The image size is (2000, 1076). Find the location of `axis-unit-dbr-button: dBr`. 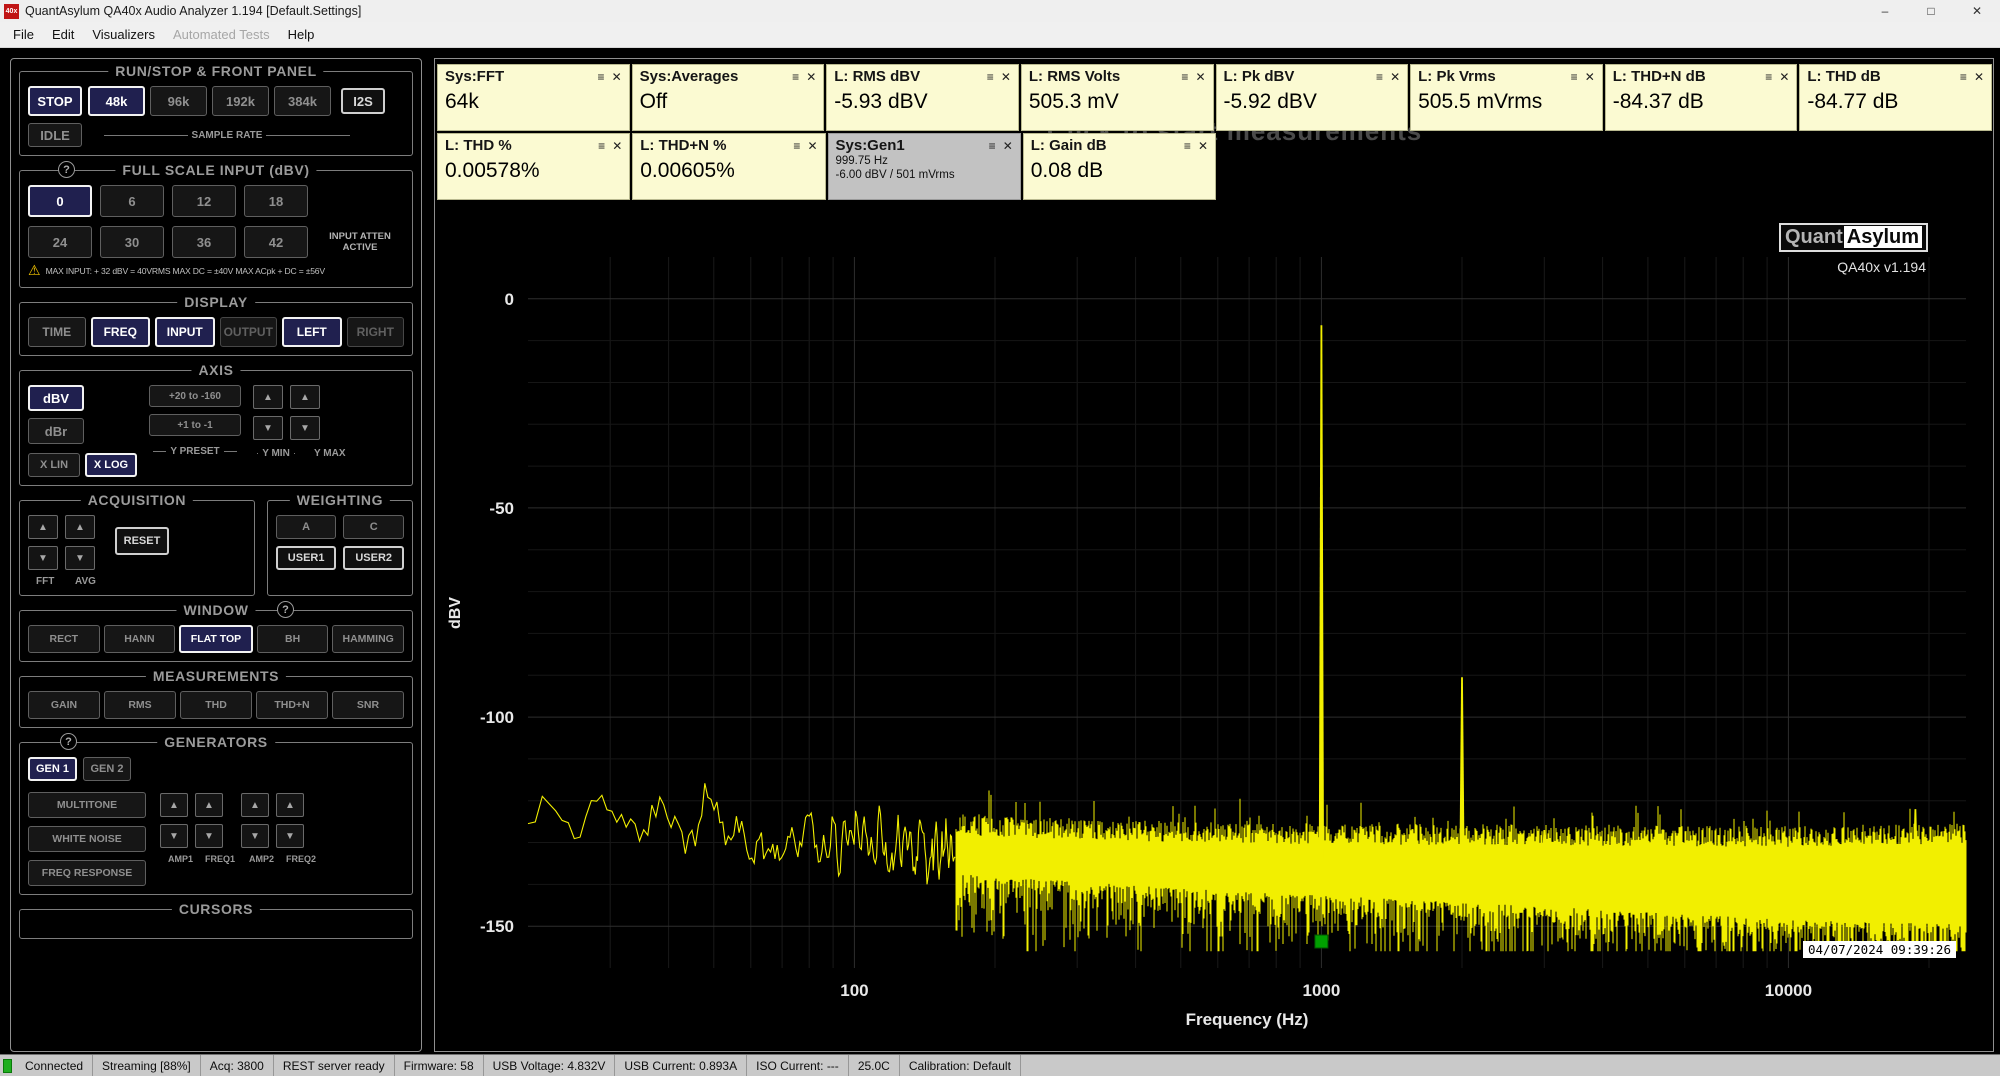

axis-unit-dbr-button: dBr is located at coordinates (56, 431).